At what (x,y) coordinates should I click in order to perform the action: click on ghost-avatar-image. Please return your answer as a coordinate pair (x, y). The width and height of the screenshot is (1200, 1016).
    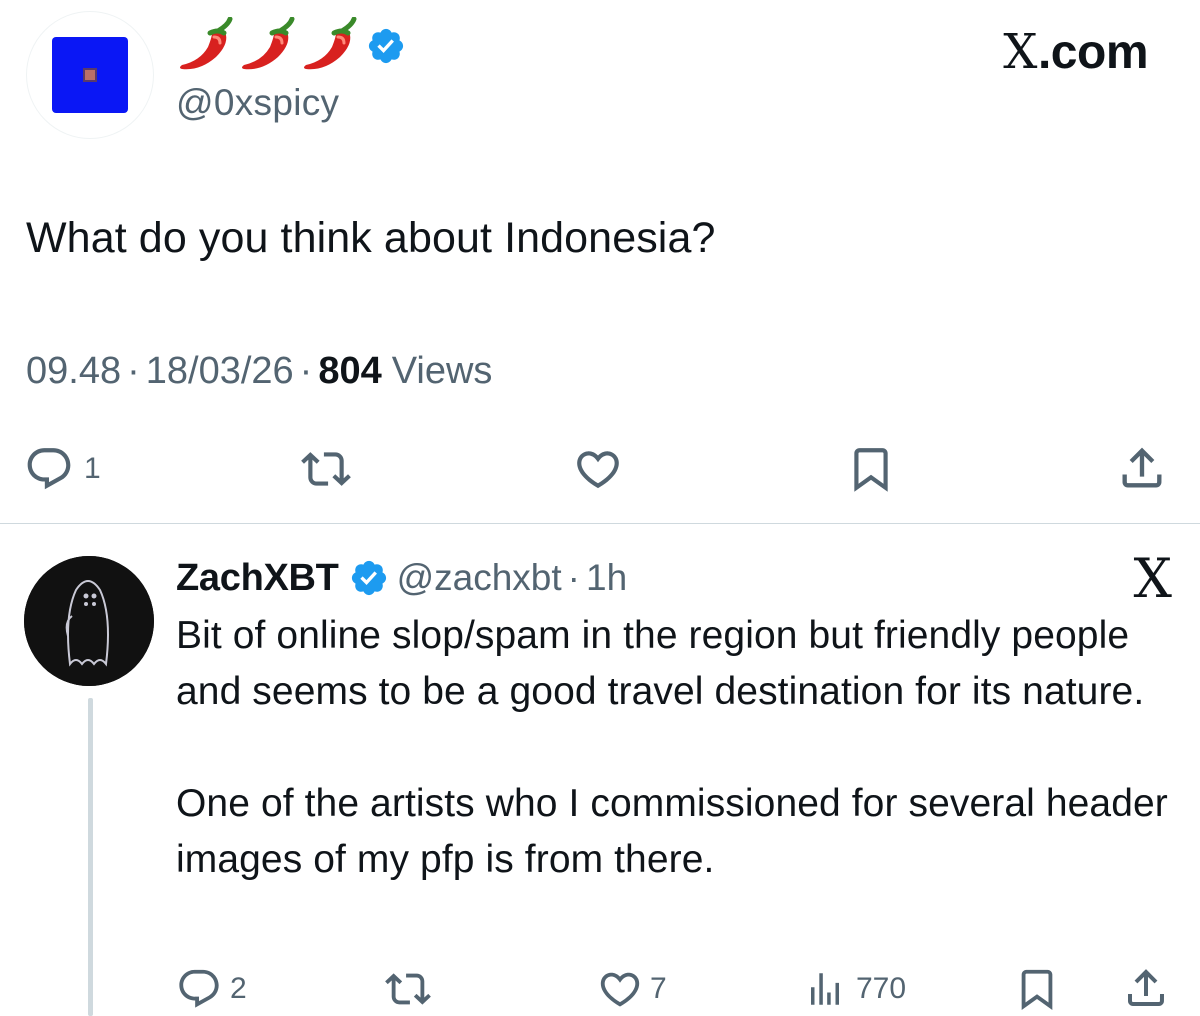
    Looking at the image, I should click on (89, 621).